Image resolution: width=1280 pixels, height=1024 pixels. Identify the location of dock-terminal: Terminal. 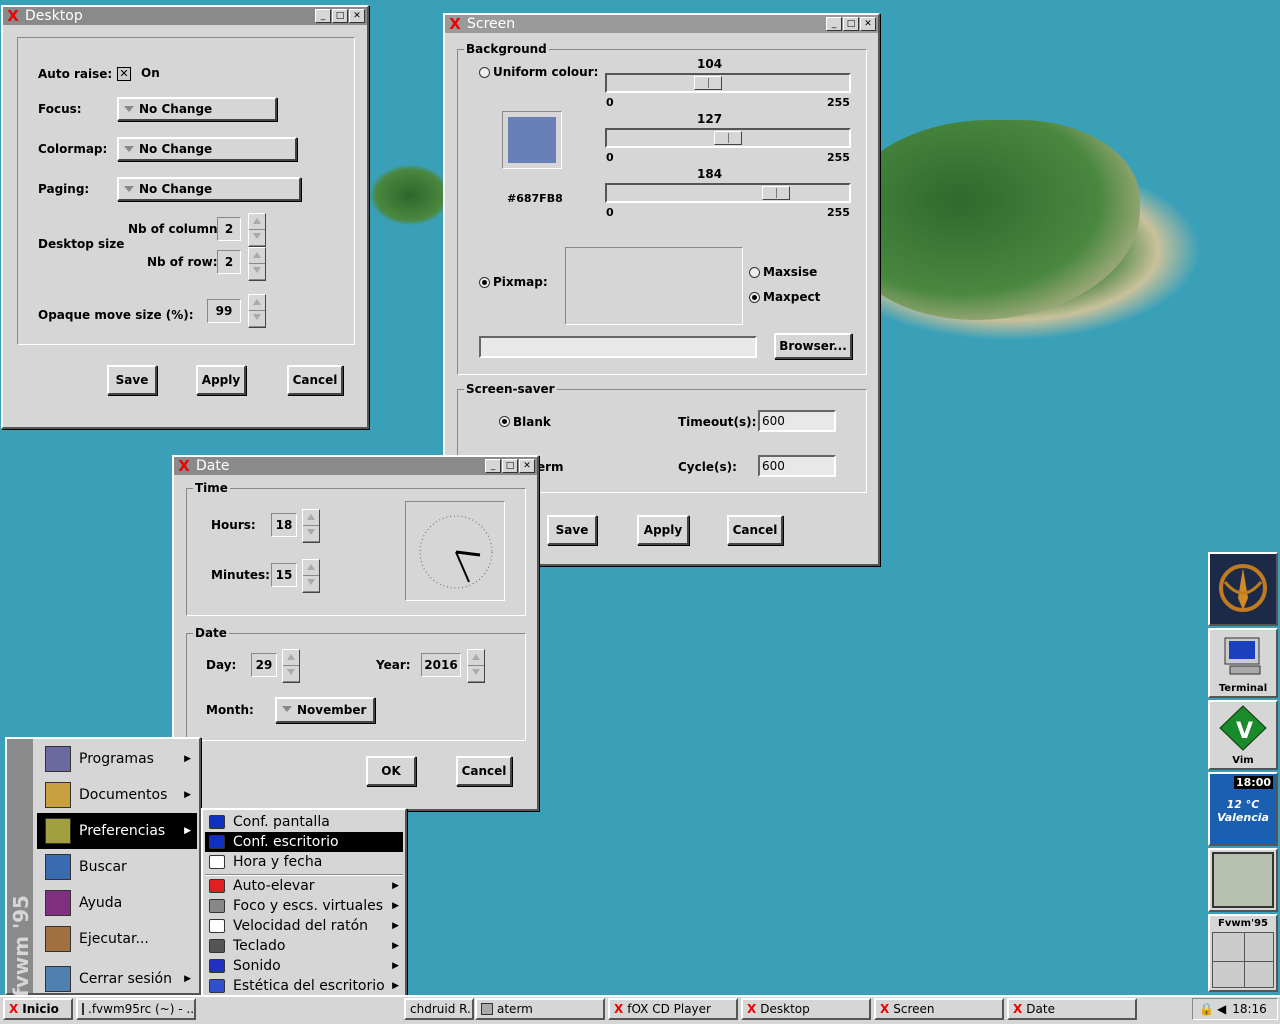
(1243, 663).